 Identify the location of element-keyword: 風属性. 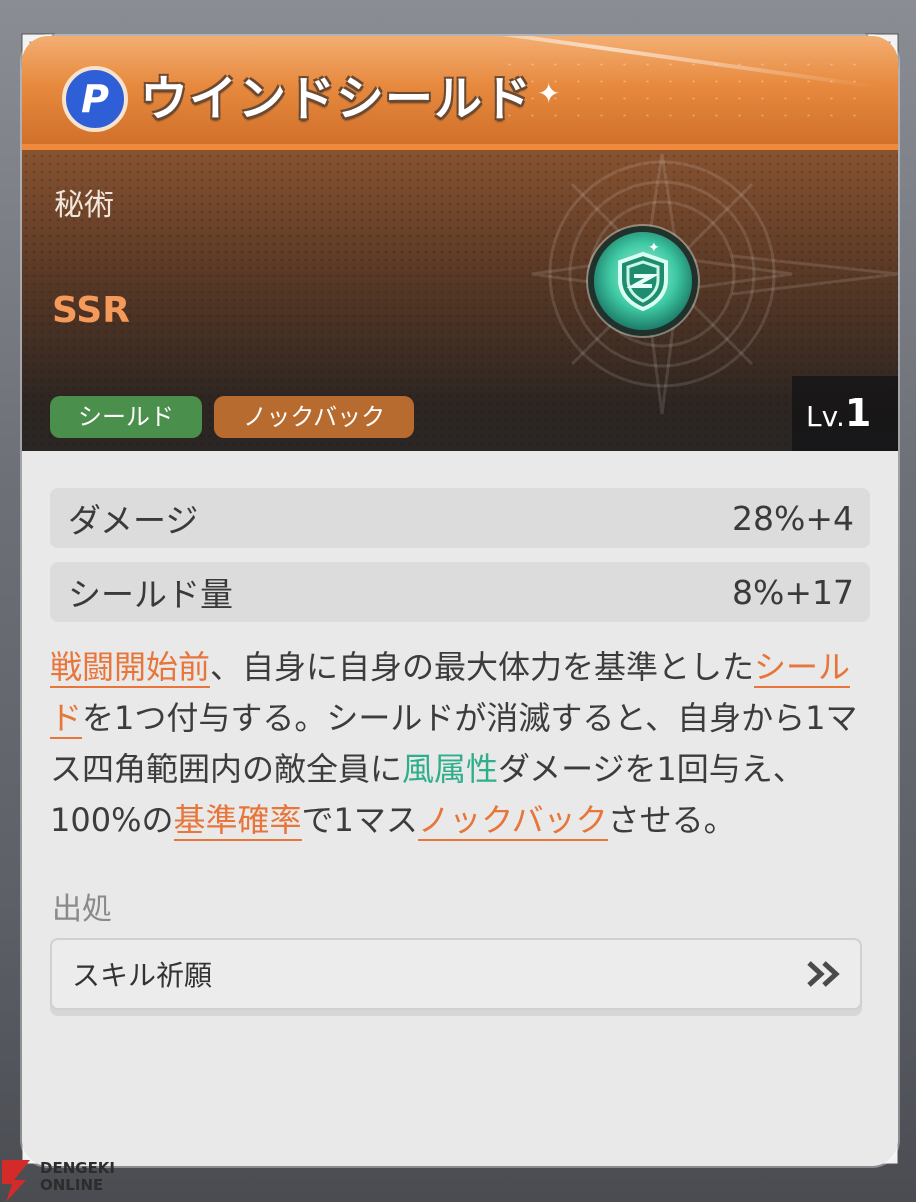
(450, 769).